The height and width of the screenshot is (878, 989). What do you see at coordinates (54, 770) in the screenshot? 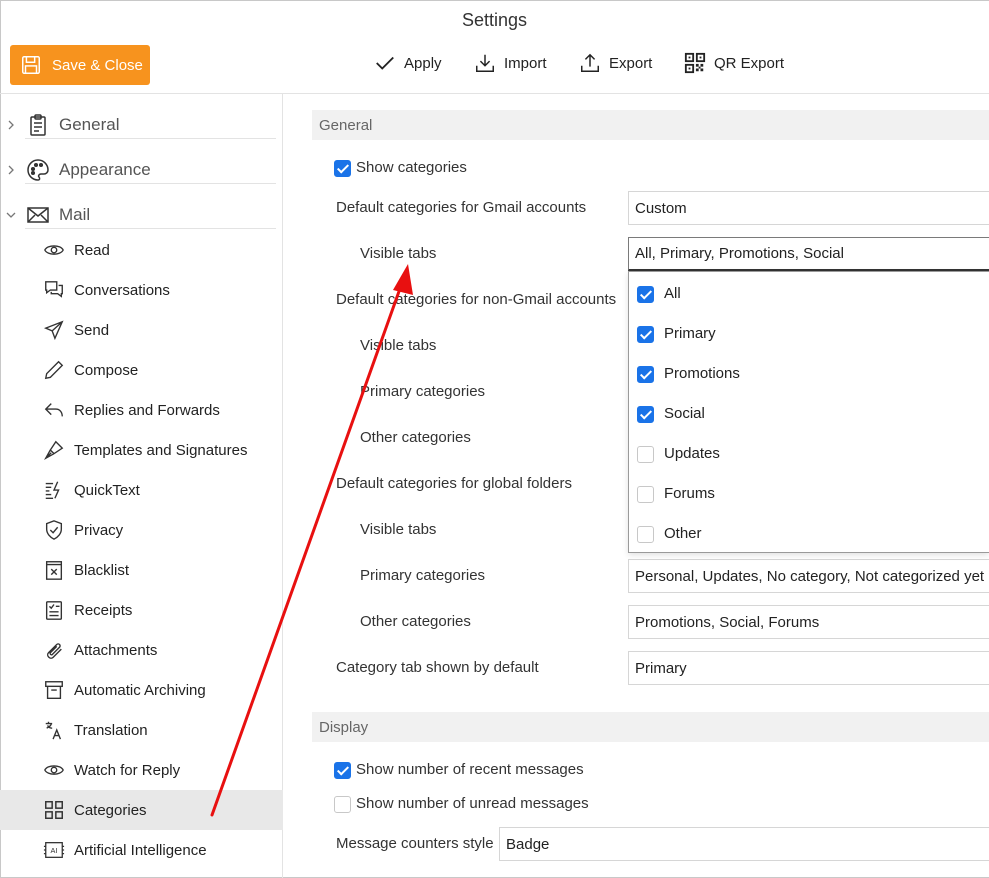
I see `eye-icon` at bounding box center [54, 770].